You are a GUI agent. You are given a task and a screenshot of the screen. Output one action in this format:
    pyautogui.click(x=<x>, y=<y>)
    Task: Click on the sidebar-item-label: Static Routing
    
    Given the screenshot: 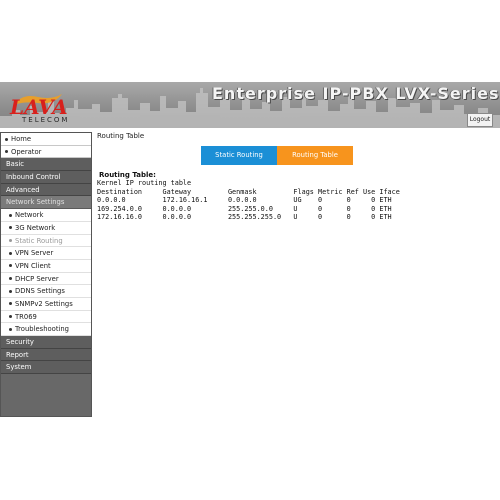 What is the action you would take?
    pyautogui.click(x=39, y=240)
    